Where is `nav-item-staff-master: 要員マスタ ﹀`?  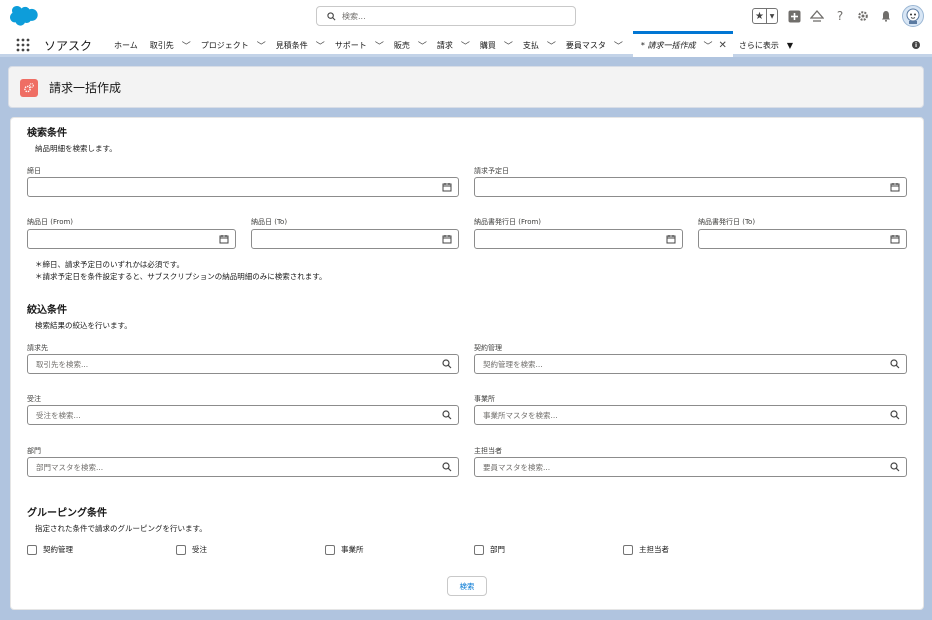
nav-item-staff-master: 要員マスタ ﹀ is located at coordinates (599, 45).